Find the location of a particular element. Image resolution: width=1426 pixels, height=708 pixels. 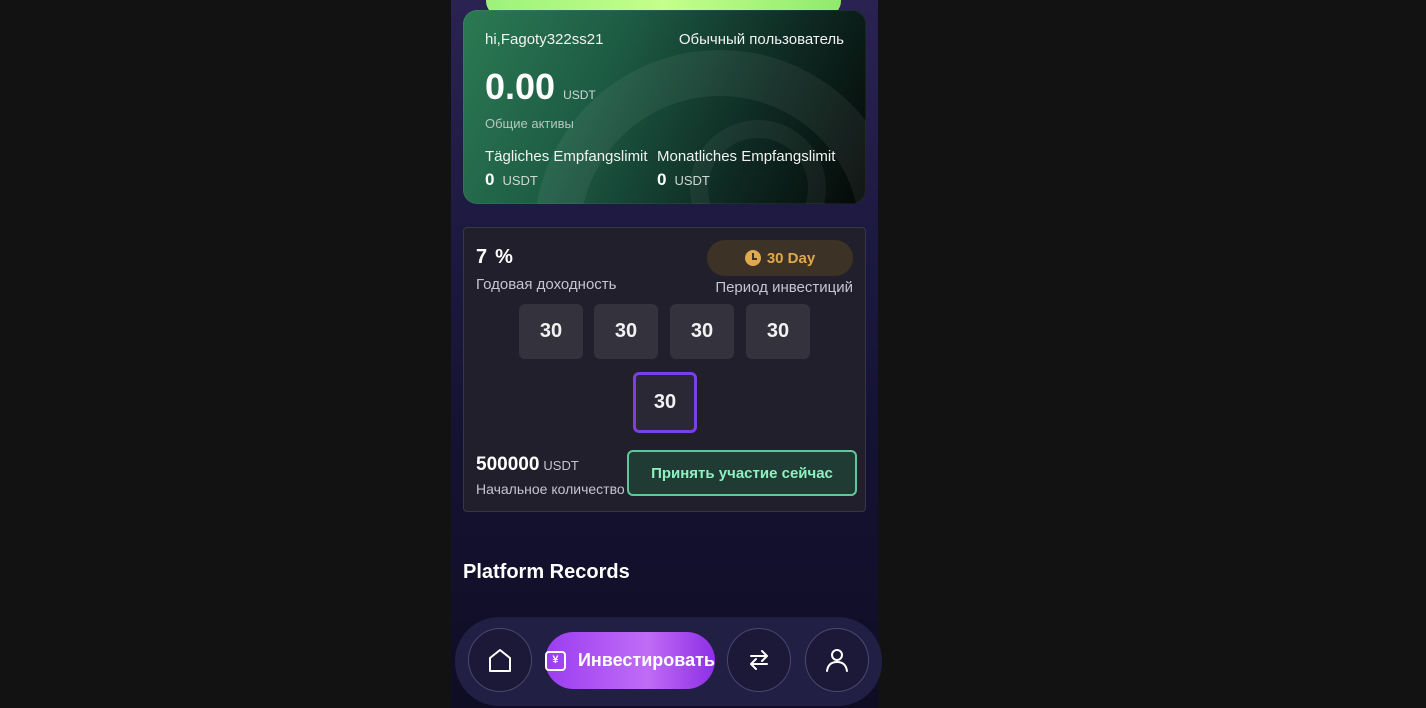

daily-limit: Tägliches Empfangslimit 0 USDT is located at coordinates (566, 169).